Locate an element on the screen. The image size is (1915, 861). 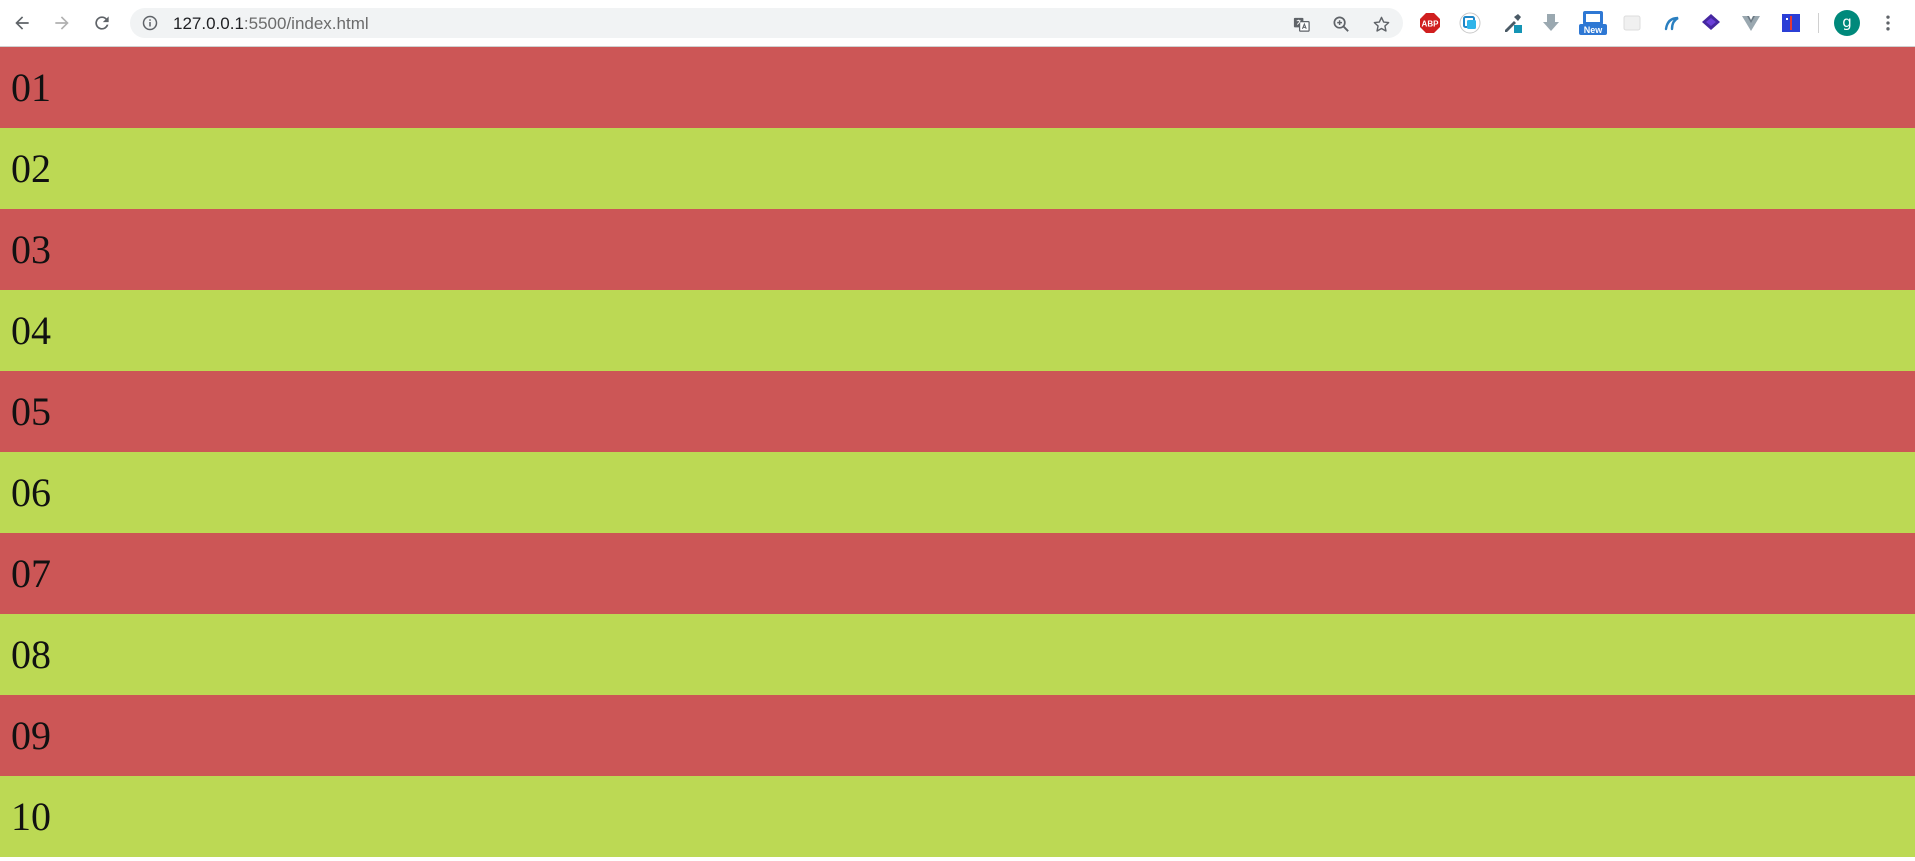
arrow-left-icon is located at coordinates (22, 23).